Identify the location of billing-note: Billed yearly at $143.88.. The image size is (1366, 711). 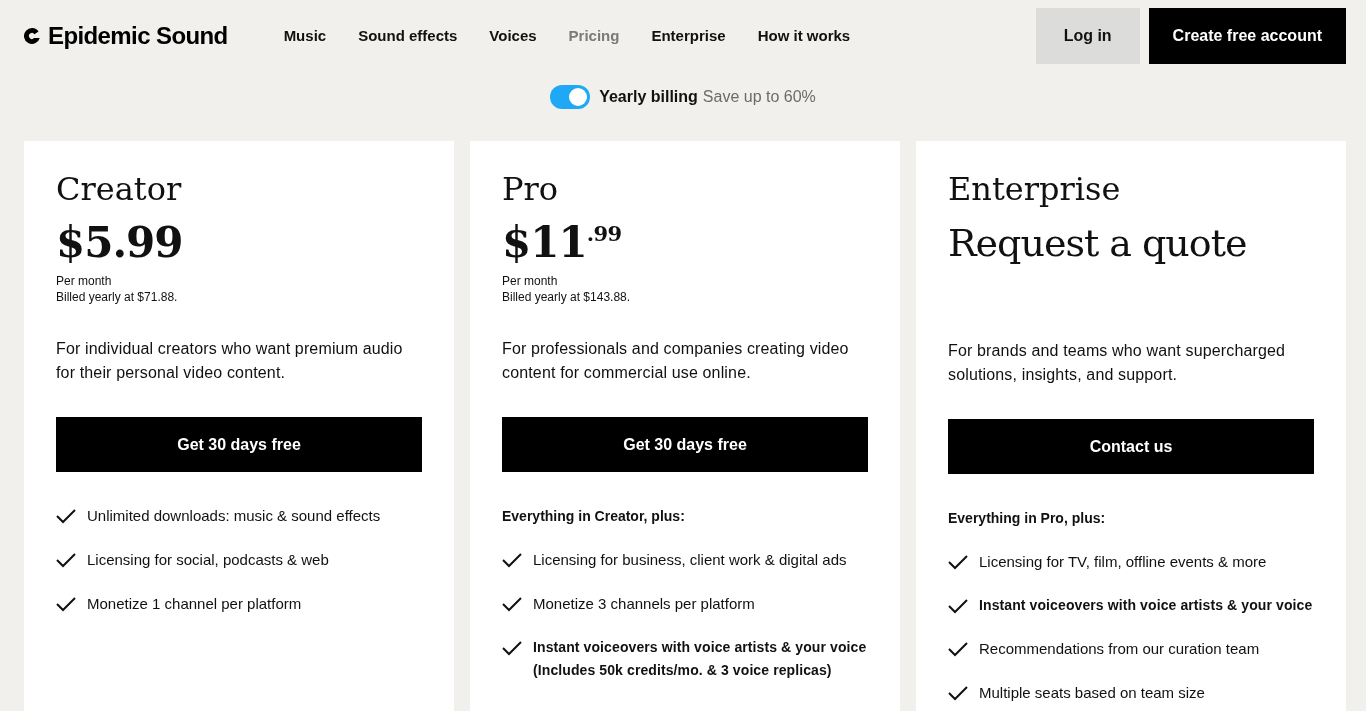
(566, 297).